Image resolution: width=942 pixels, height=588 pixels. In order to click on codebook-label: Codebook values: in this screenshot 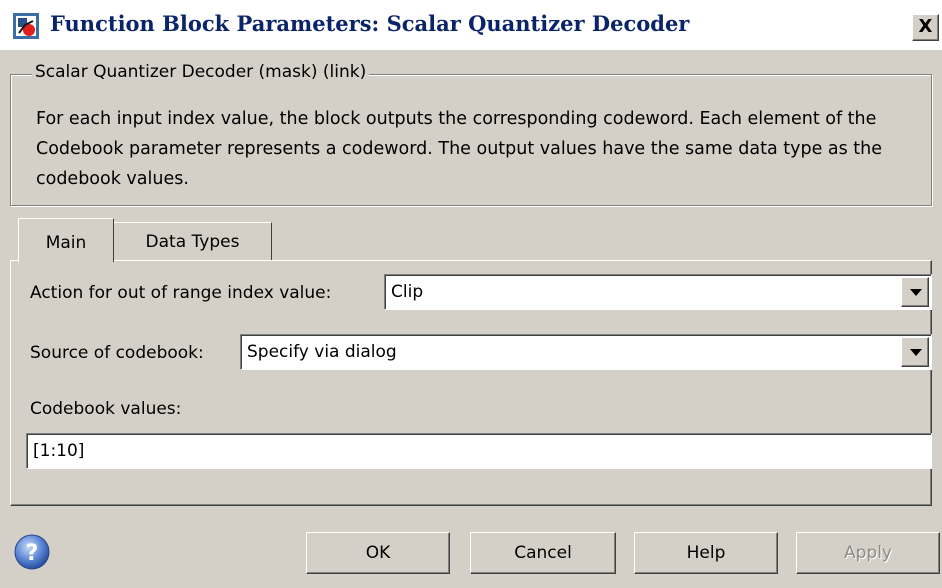, I will do `click(106, 409)`.